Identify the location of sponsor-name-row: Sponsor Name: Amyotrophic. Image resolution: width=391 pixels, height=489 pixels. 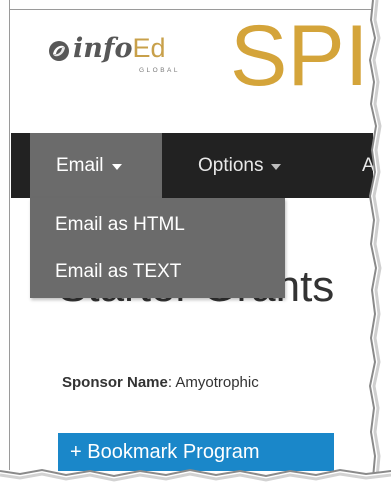
(160, 382).